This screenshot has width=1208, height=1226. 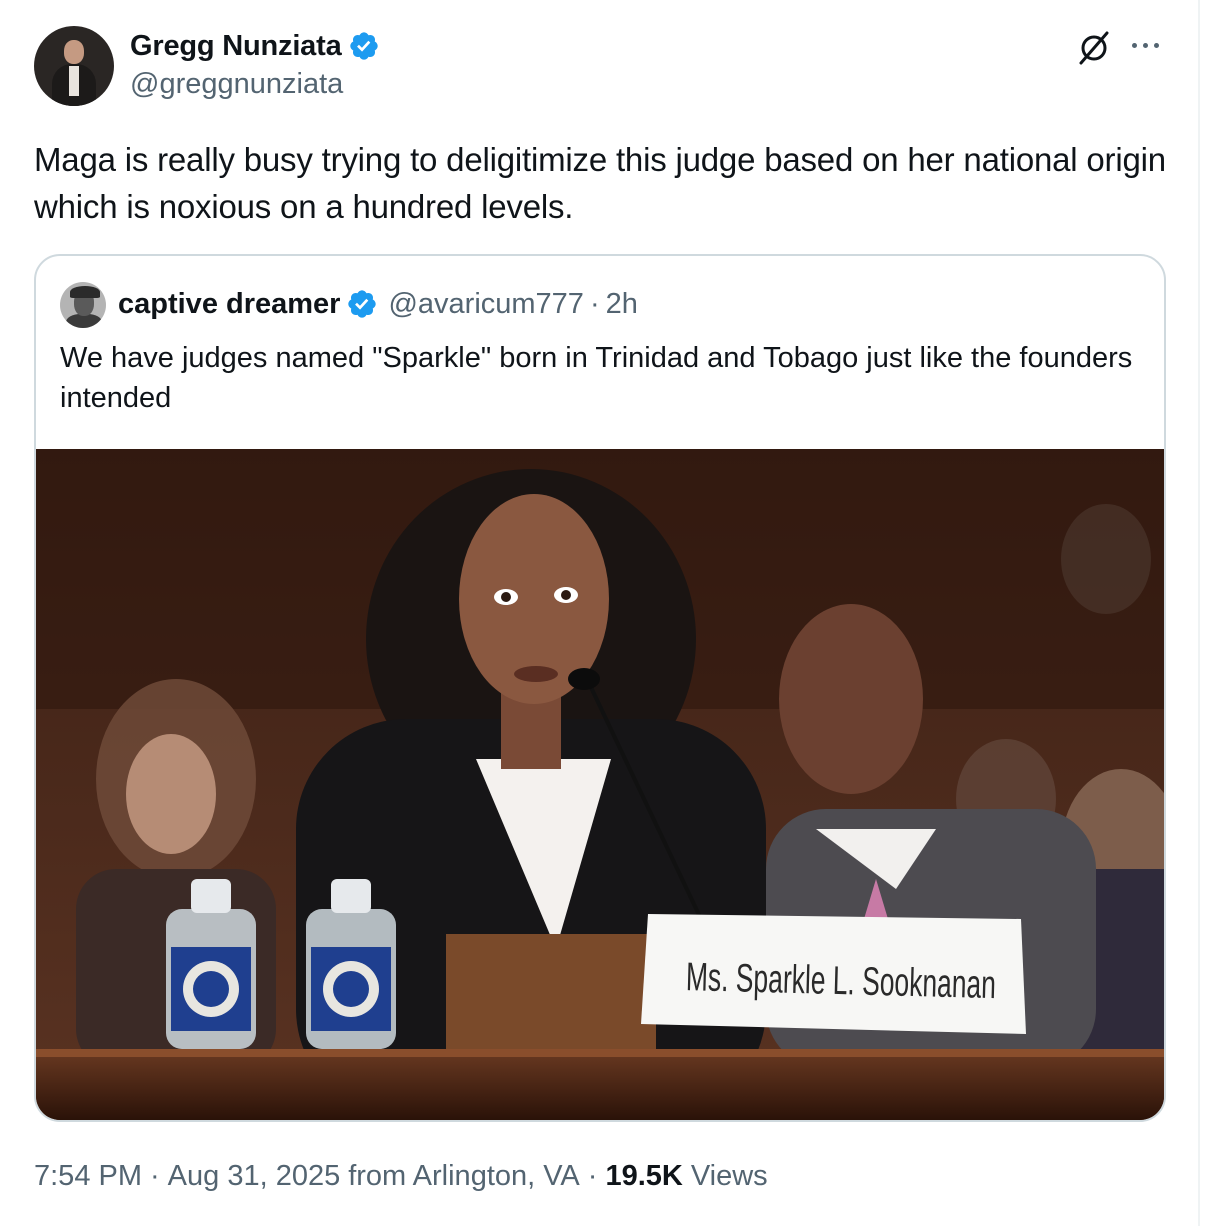 I want to click on grok-icon, so click(x=1094, y=48).